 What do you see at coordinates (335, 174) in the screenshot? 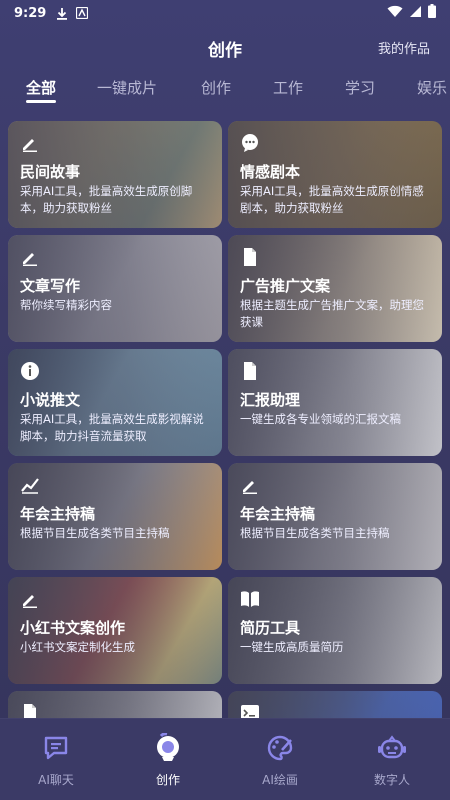
I see `card-emotional-script: 情感剧本 采用AI工具，批量高效生成原创情感剧本，助力获取粉丝` at bounding box center [335, 174].